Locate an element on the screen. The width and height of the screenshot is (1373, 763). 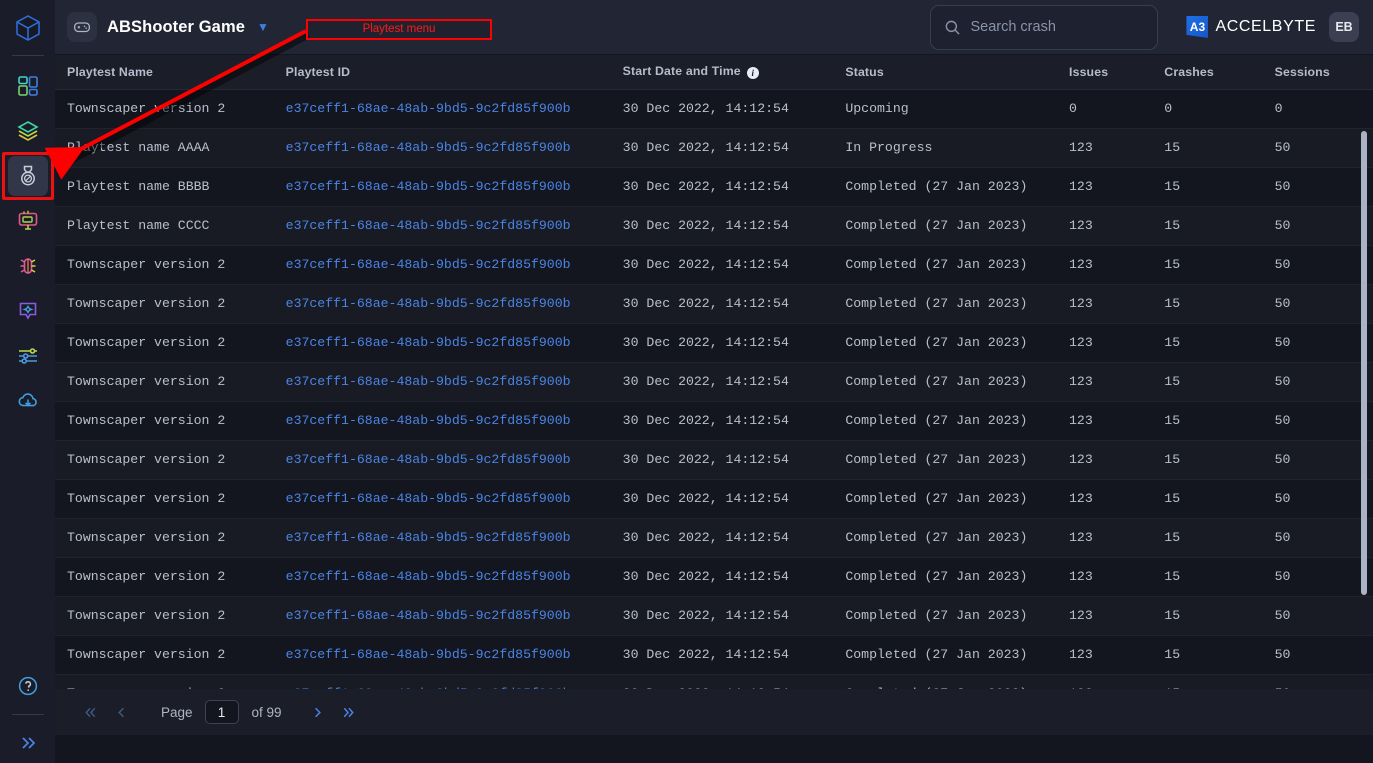
accelbyte-logo-text: ACCELBYTE is located at coordinates (1265, 26).